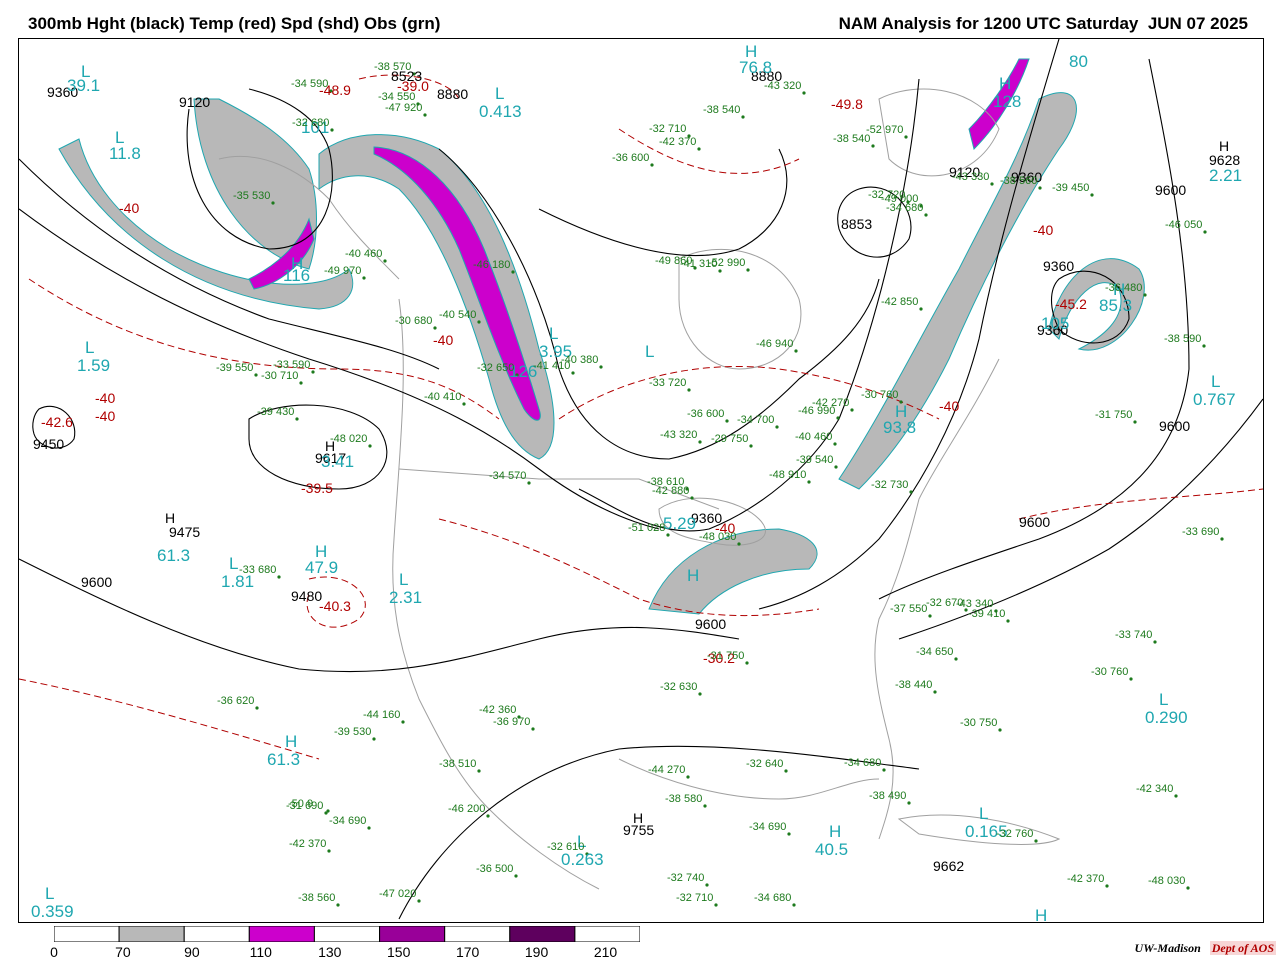 The height and width of the screenshot is (960, 1280). Describe the element at coordinates (856, 224) in the screenshot. I see `height-label: 8853` at that location.